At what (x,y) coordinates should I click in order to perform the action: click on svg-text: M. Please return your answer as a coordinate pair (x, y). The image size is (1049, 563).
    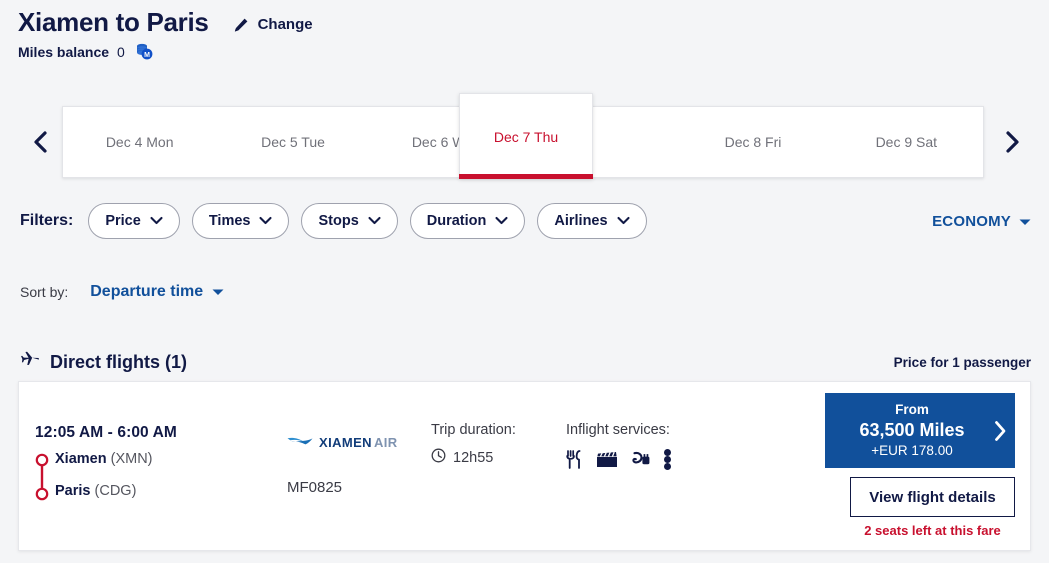
    Looking at the image, I should click on (147, 55).